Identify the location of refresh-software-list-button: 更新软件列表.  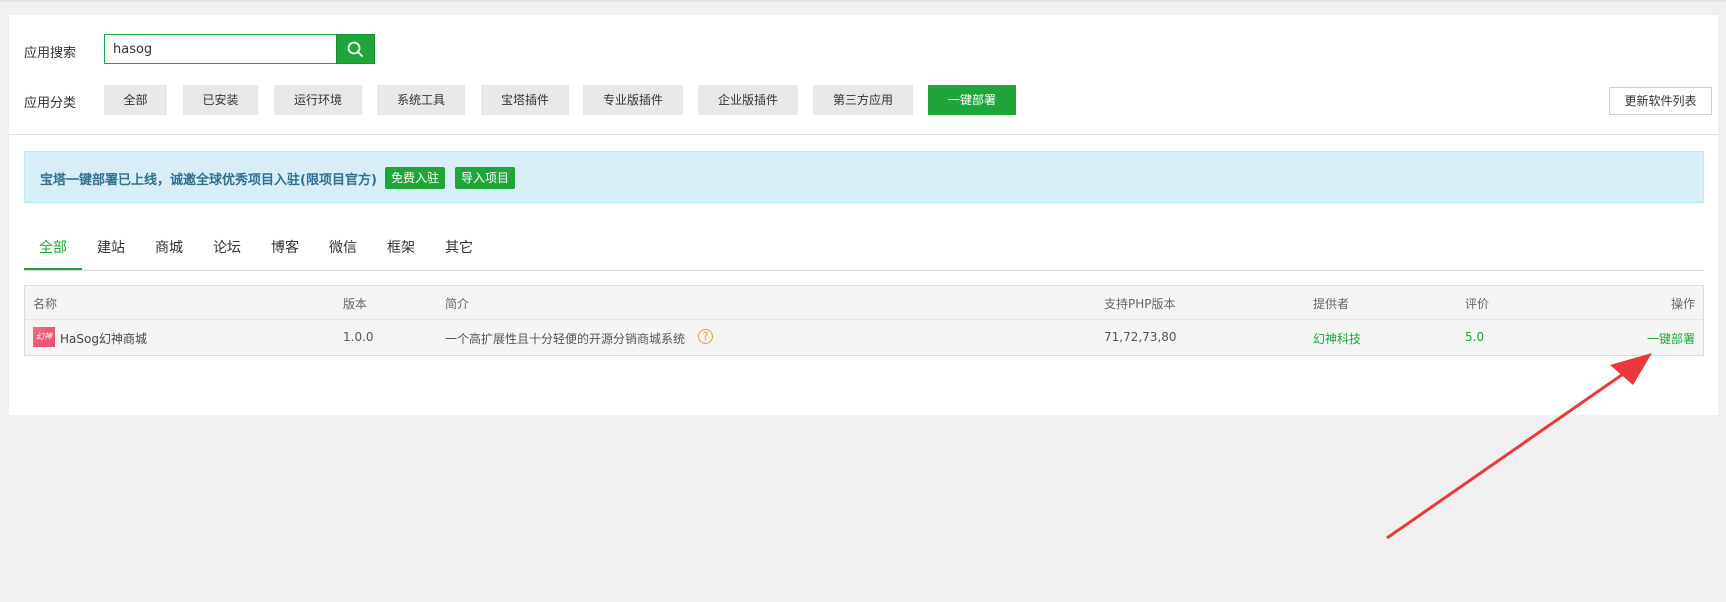
(1660, 101).